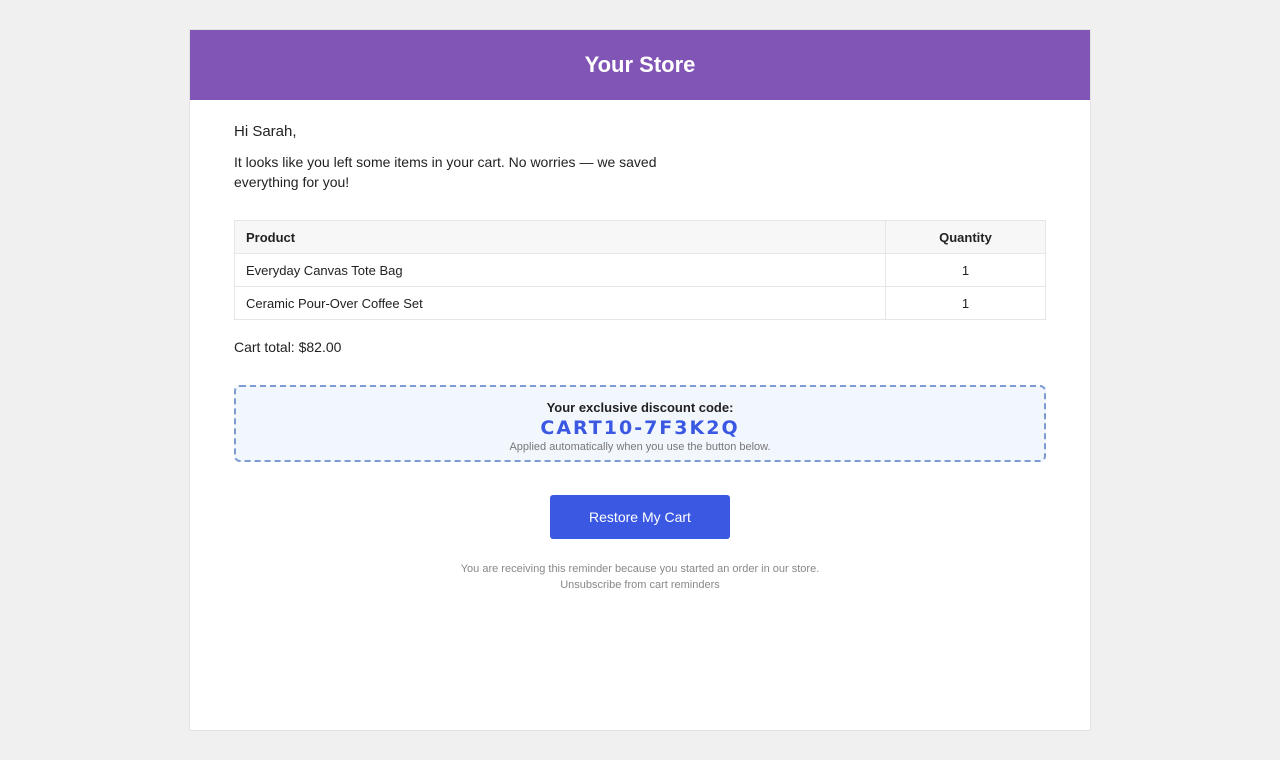 Image resolution: width=1280 pixels, height=760 pixels. What do you see at coordinates (560, 303) in the screenshot?
I see `product-name: Ceramic Pour-Over Coffee Set` at bounding box center [560, 303].